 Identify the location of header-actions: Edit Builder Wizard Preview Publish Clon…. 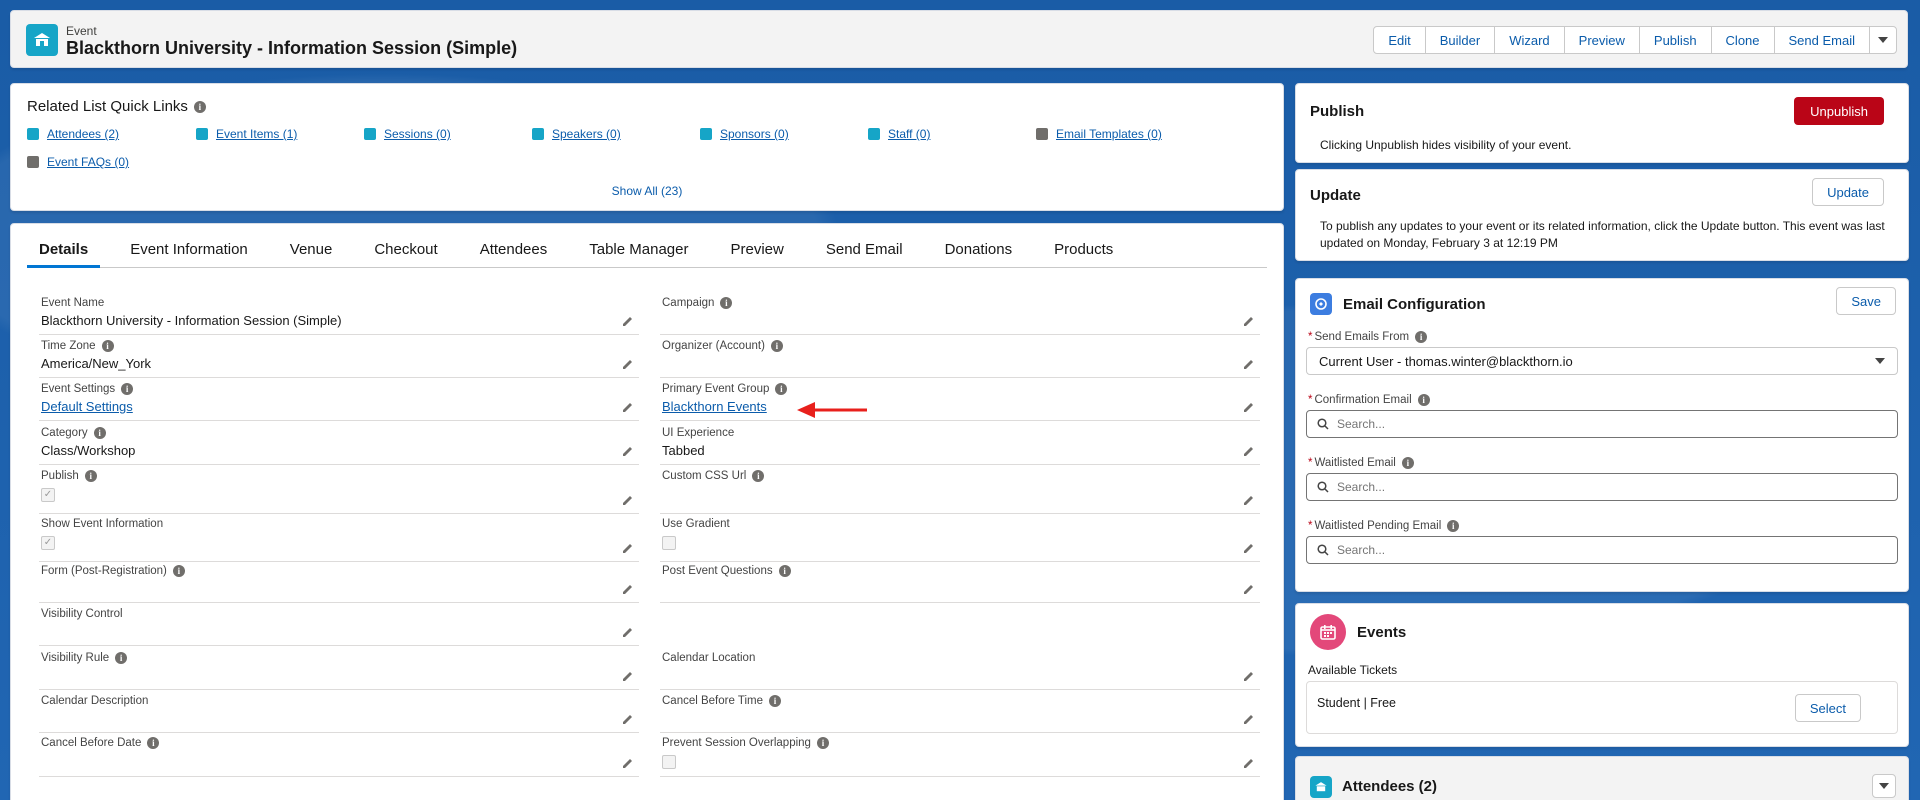
(1635, 40).